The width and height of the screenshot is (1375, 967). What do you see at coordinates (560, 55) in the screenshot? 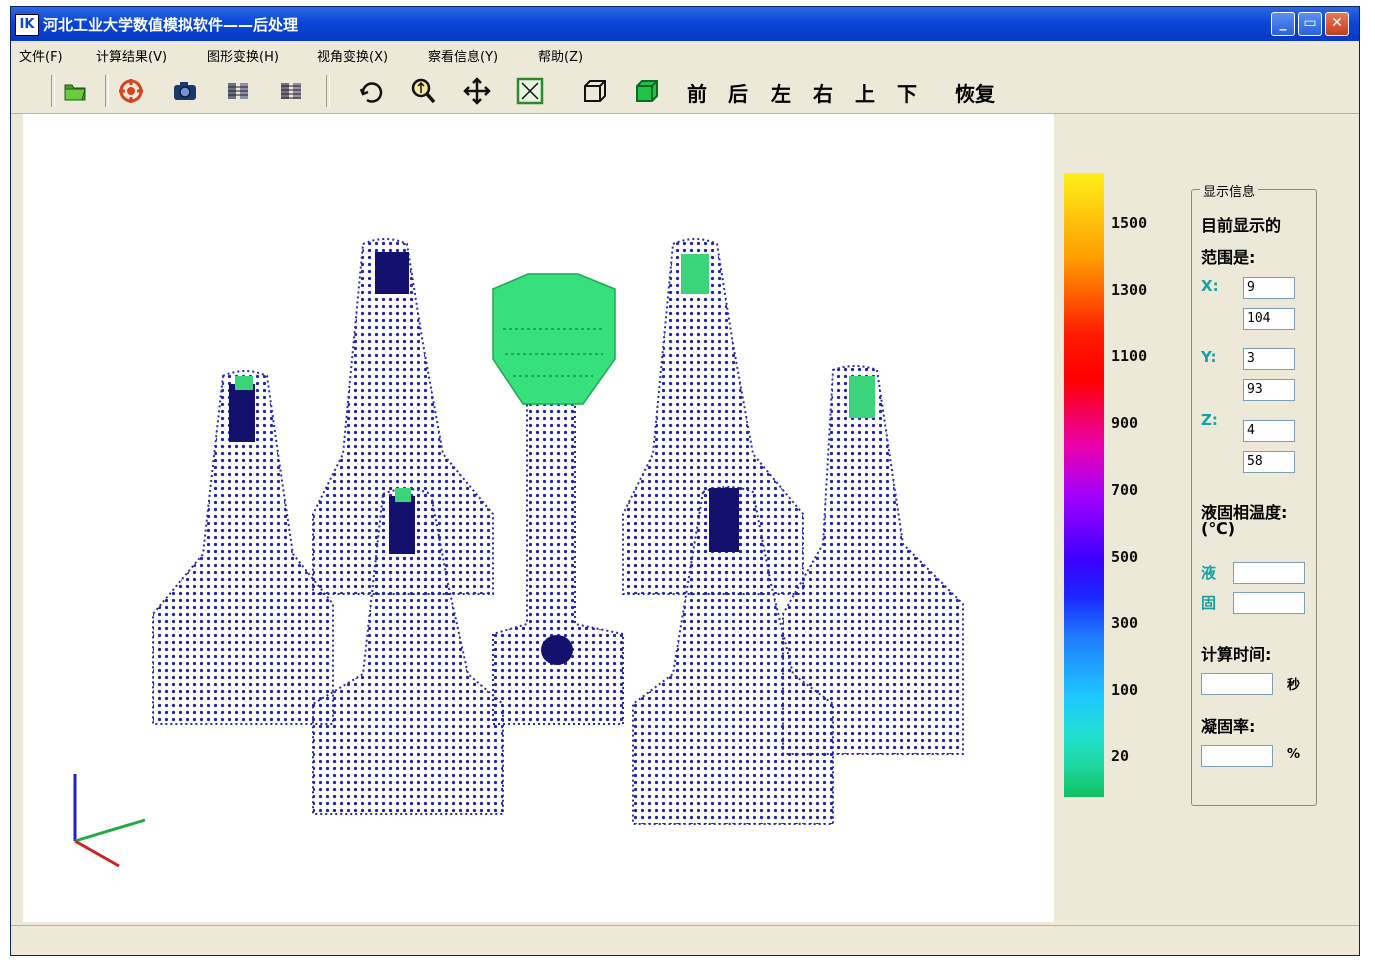
I see `menu-help: 帮助(Z)` at bounding box center [560, 55].